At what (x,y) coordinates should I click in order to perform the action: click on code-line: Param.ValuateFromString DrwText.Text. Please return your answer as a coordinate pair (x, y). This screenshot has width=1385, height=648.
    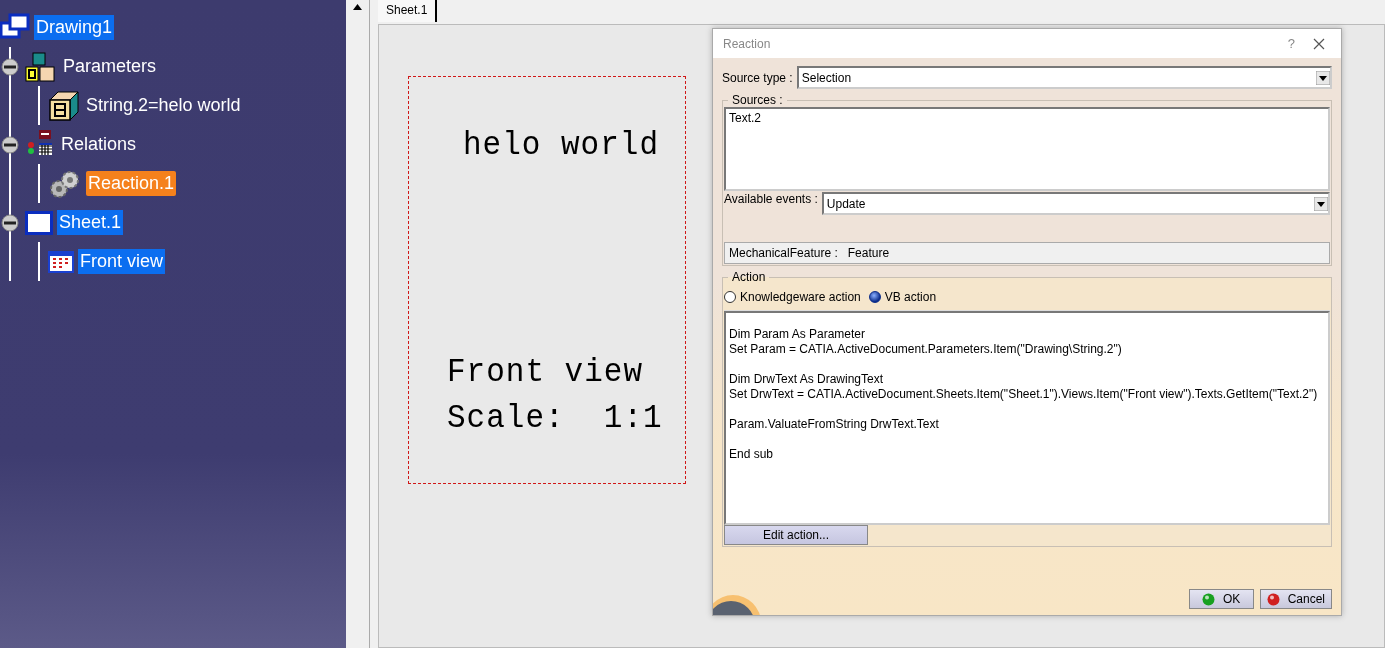
    Looking at the image, I should click on (834, 424).